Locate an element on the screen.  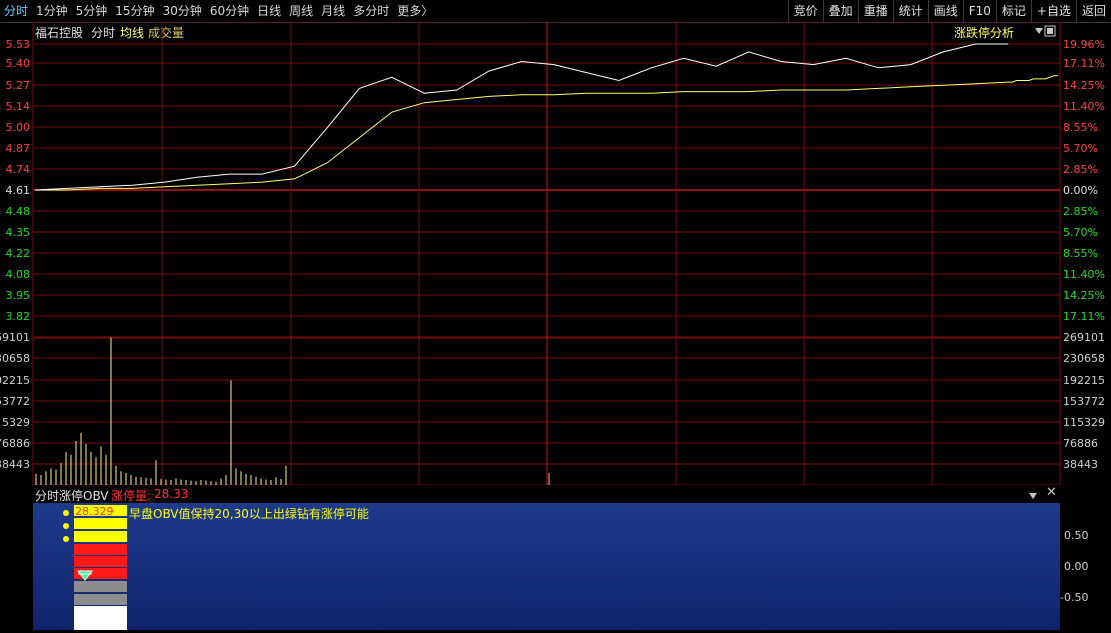
volume-tick-label: 153772 is located at coordinates (1084, 401).